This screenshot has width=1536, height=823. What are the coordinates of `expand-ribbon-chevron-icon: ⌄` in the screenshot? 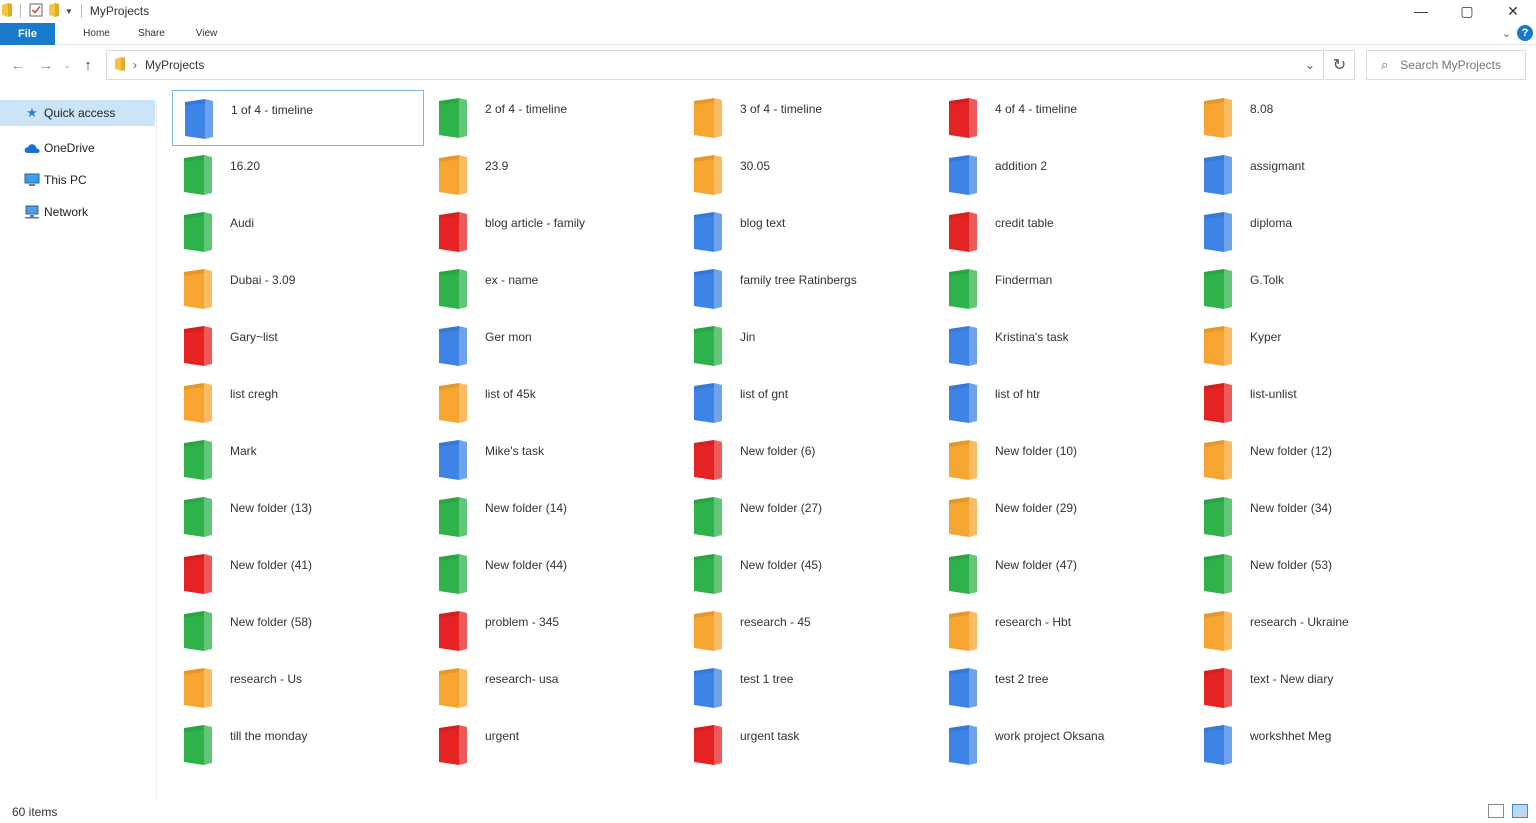 It's located at (1506, 33).